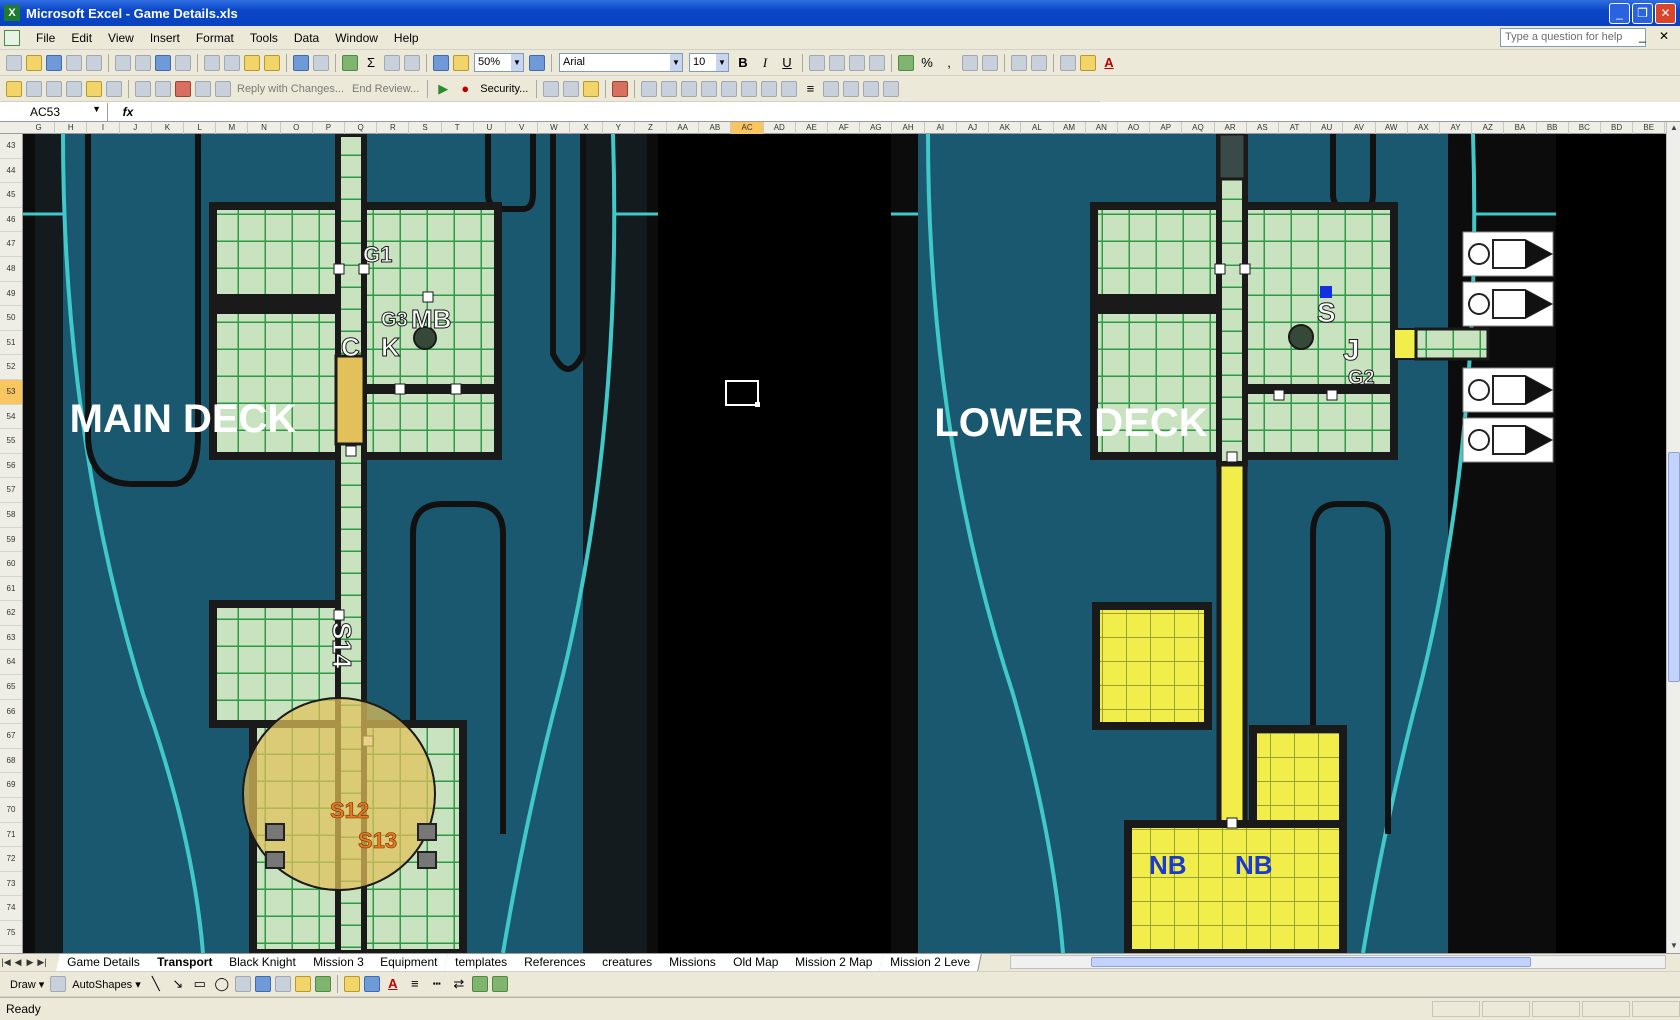  Describe the element at coordinates (1039, 62) in the screenshot. I see `increase-indent-icon` at that location.